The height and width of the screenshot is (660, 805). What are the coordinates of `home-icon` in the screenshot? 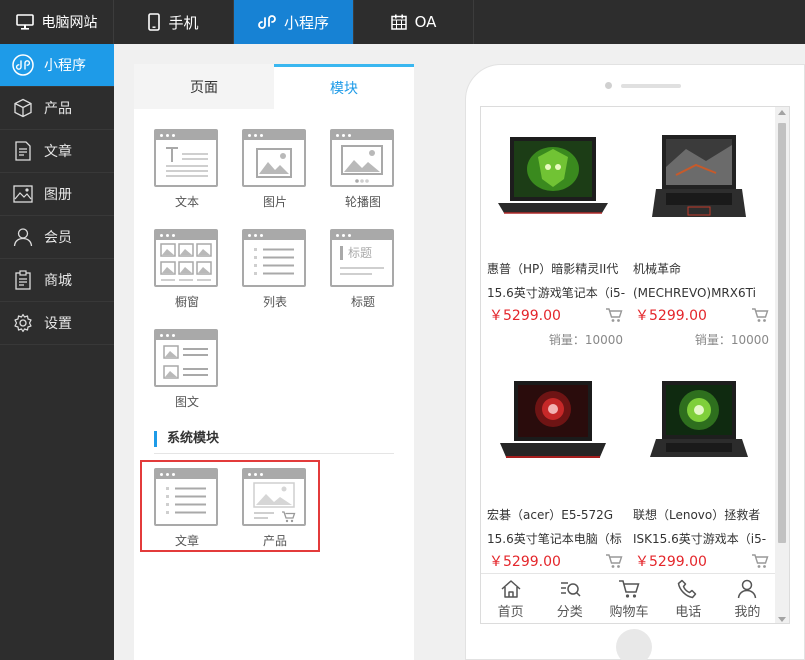 It's located at (511, 589).